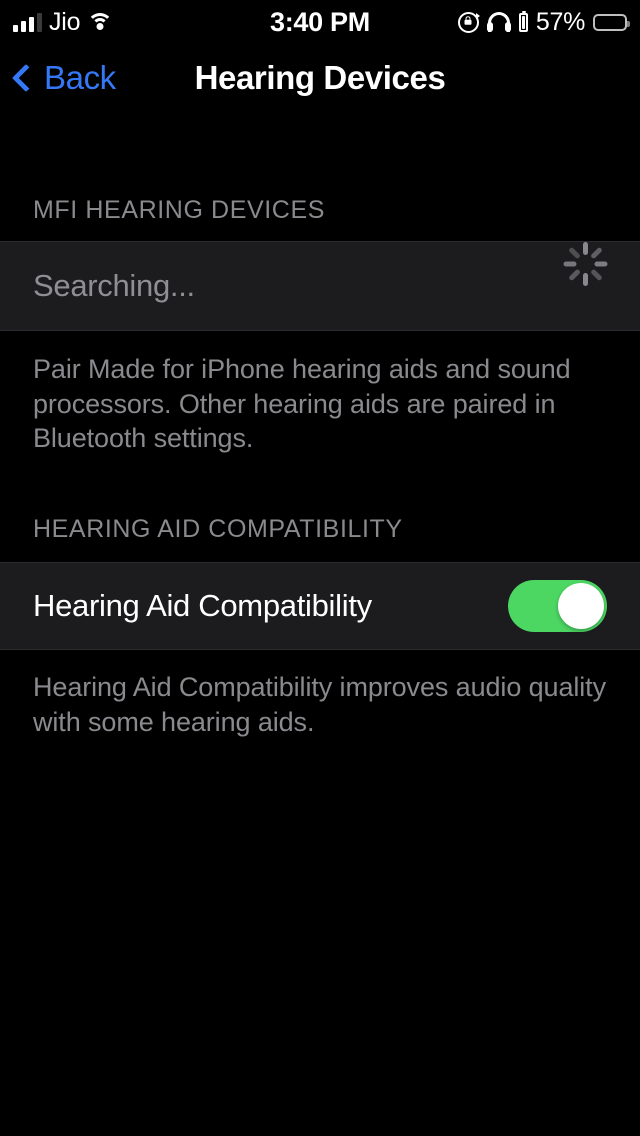 The image size is (640, 1136). What do you see at coordinates (179, 210) in the screenshot?
I see `section-header-mfi-hearing-devices: MFI HEARING DEVICES` at bounding box center [179, 210].